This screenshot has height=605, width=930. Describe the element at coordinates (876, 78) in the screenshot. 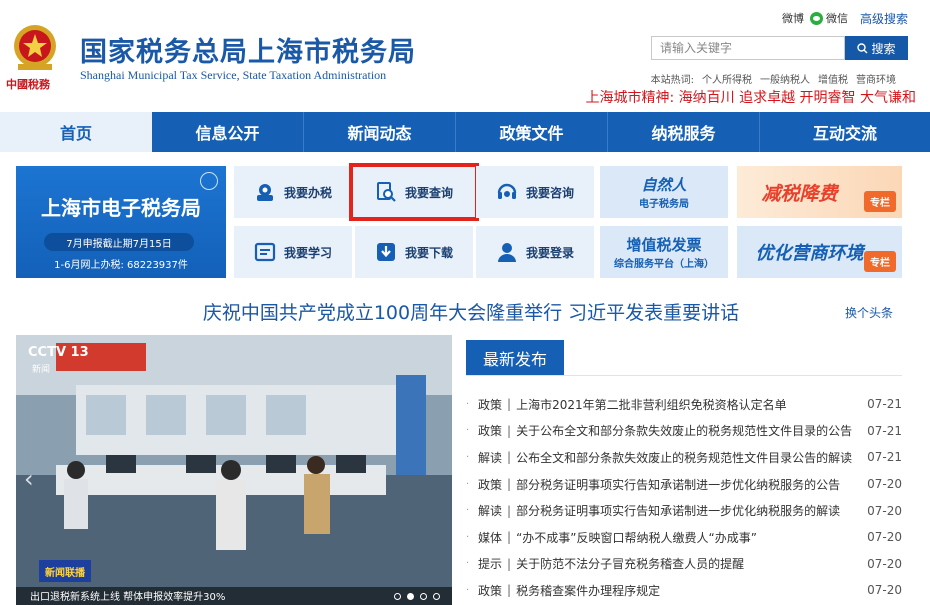

I see `hot-word: 营商环境` at that location.